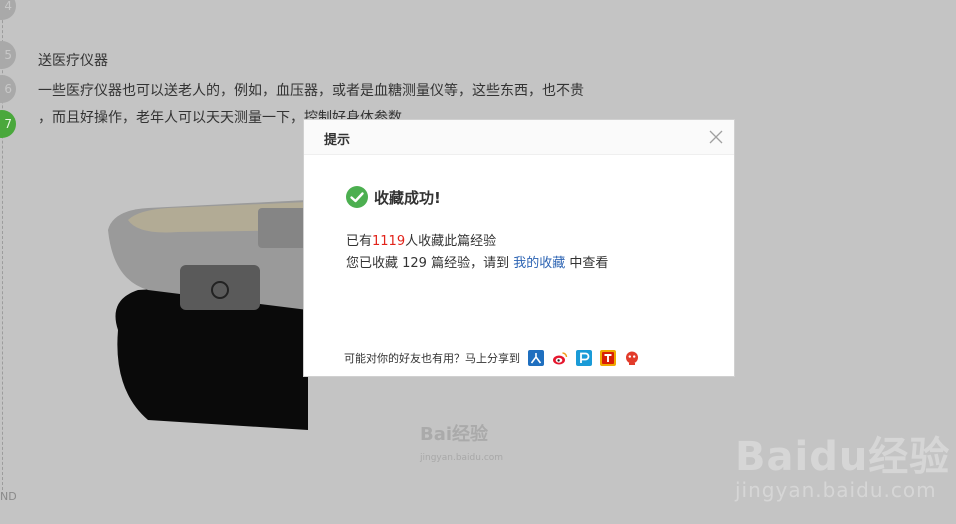 The image size is (956, 524). What do you see at coordinates (357, 197) in the screenshot?
I see `check-circle-icon` at bounding box center [357, 197].